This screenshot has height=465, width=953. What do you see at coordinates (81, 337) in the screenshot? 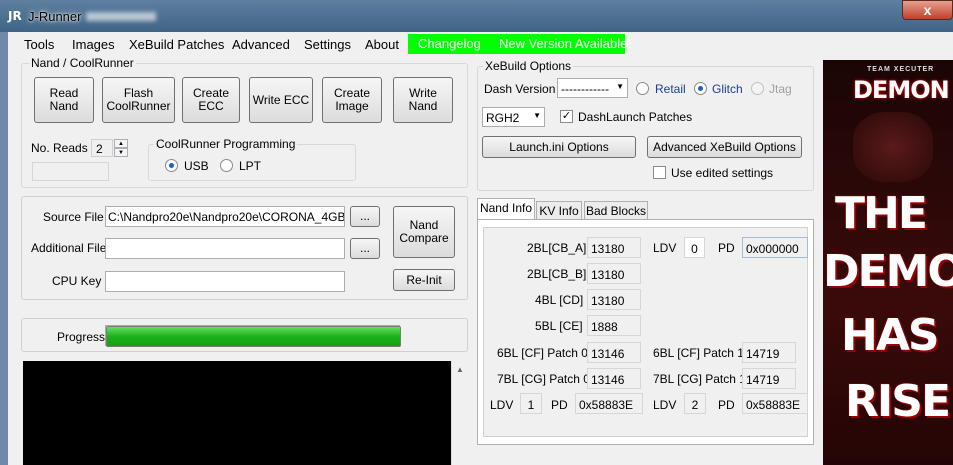
I see `progress-label: Progress` at bounding box center [81, 337].